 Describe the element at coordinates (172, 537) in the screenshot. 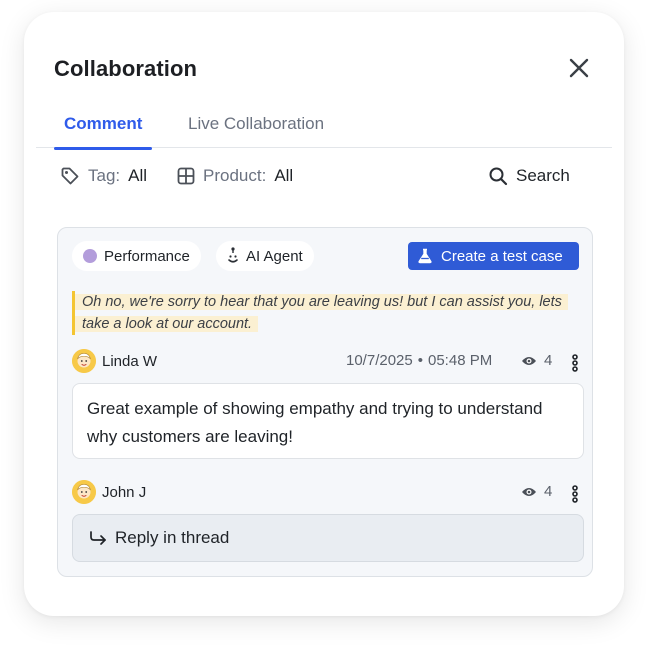

I see `reply-placeholder: Reply in thread` at that location.